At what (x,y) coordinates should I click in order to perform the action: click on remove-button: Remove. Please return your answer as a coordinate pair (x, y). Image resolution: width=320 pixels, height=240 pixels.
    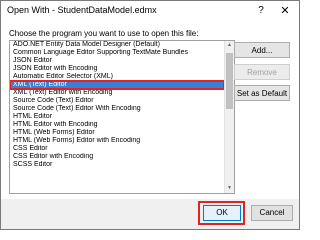
    Looking at the image, I should click on (262, 72).